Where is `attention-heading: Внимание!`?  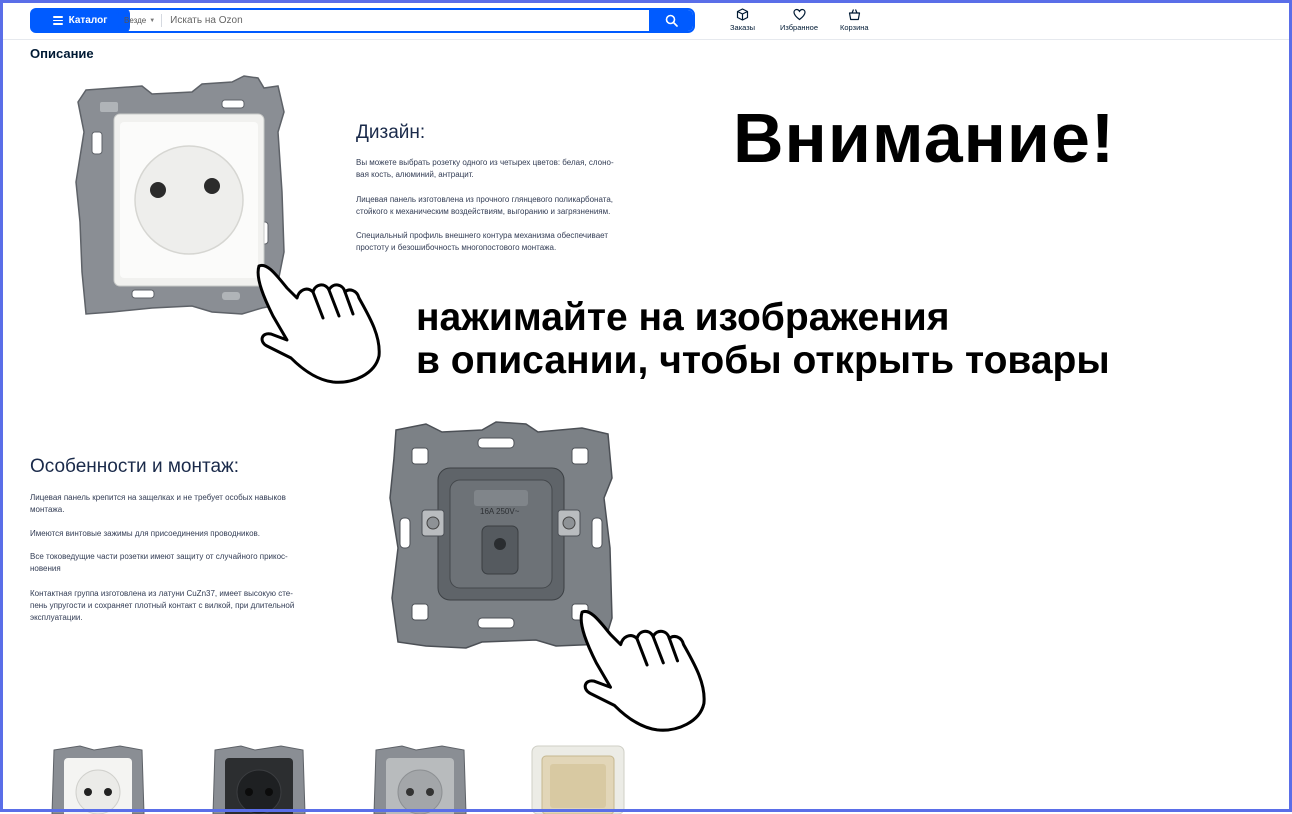
attention-heading: Внимание! is located at coordinates (924, 138).